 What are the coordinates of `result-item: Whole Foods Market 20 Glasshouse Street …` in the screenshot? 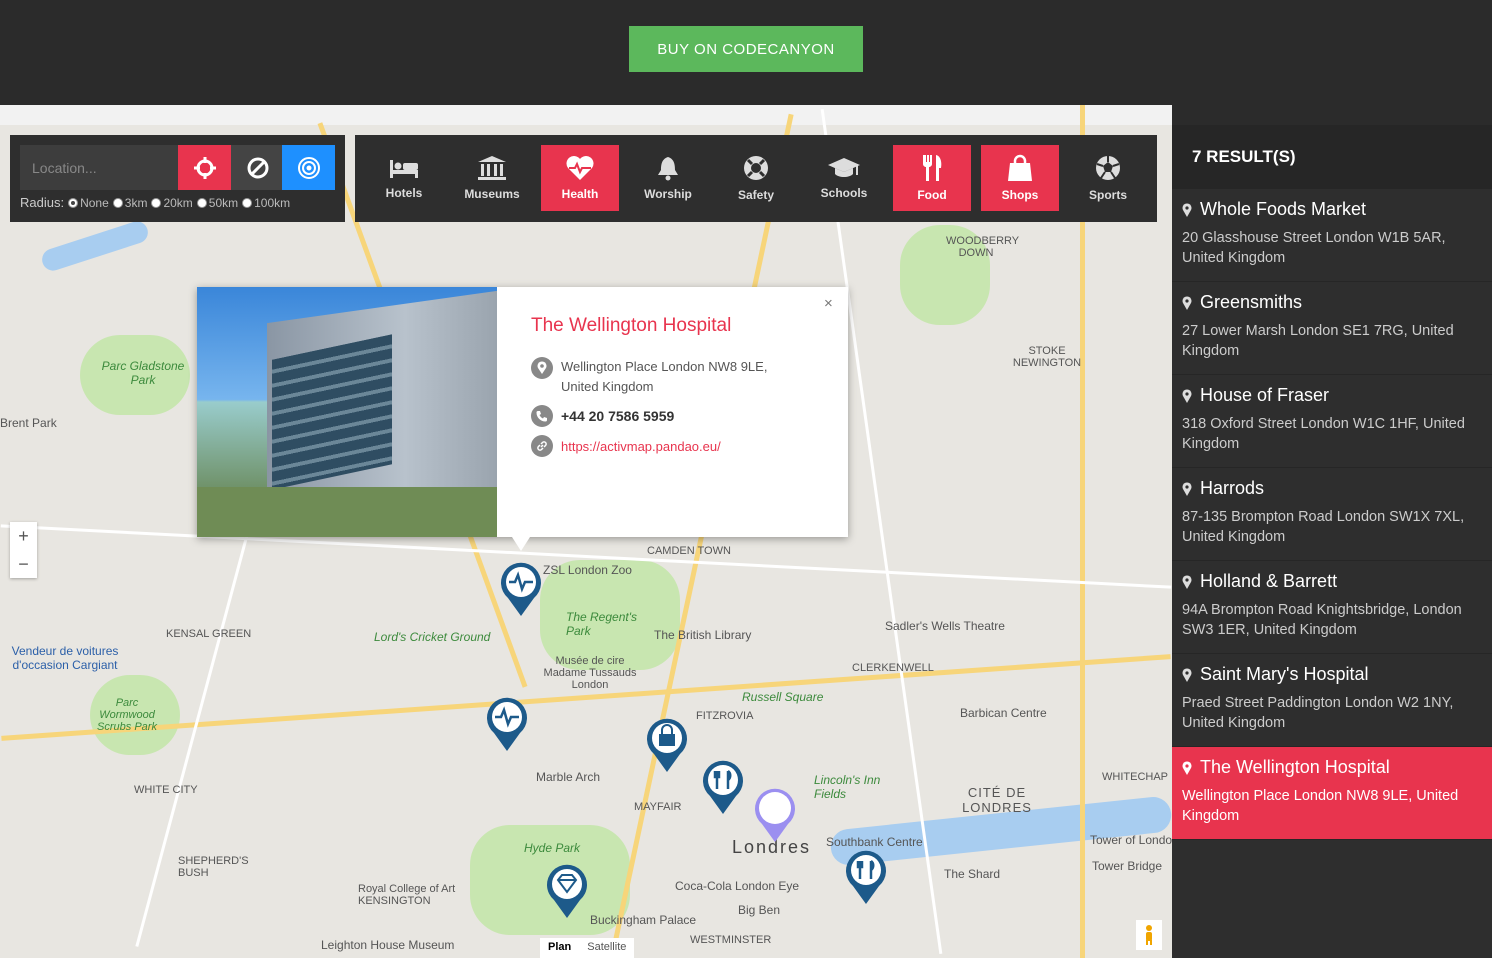 It's located at (1332, 235).